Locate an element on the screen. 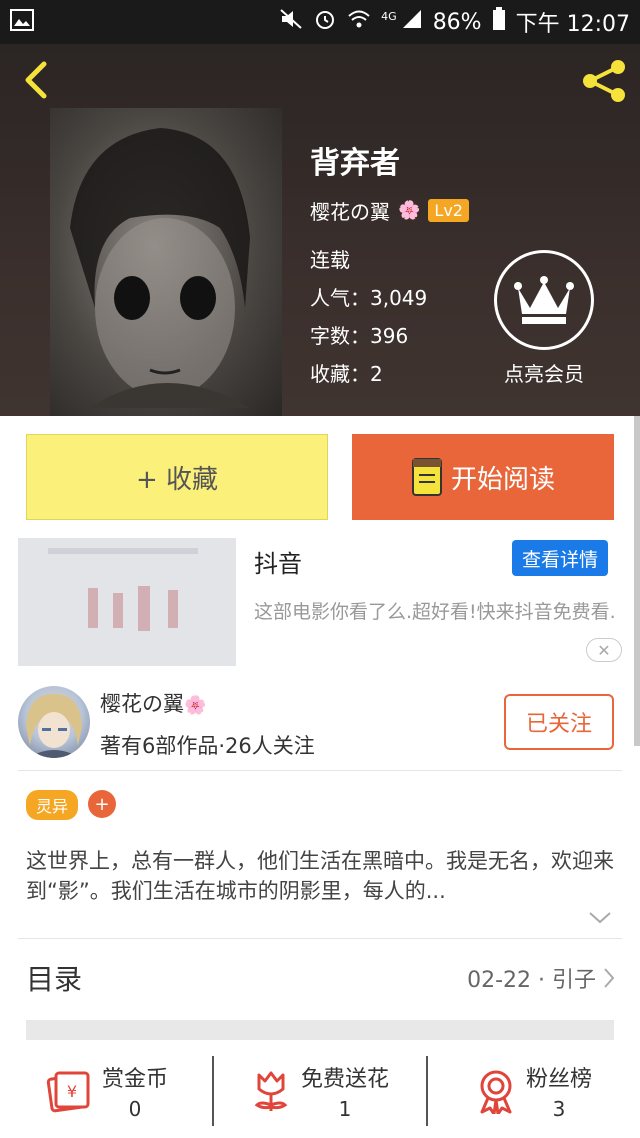 The width and height of the screenshot is (640, 1138). level-badge: Lv2 is located at coordinates (448, 210).